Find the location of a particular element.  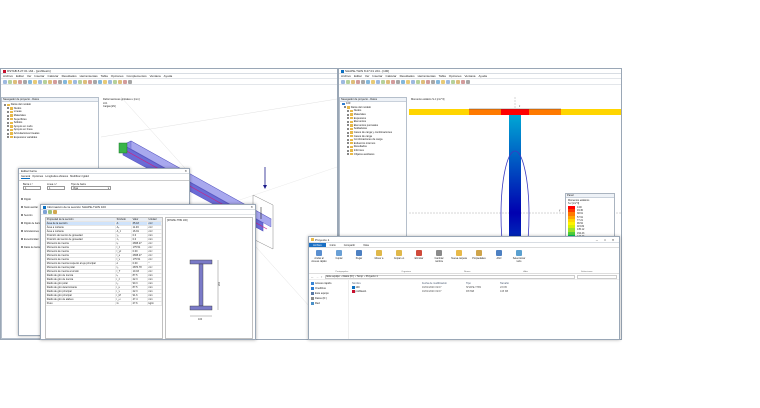

column-header: Tamaño is located at coordinates (515, 283).